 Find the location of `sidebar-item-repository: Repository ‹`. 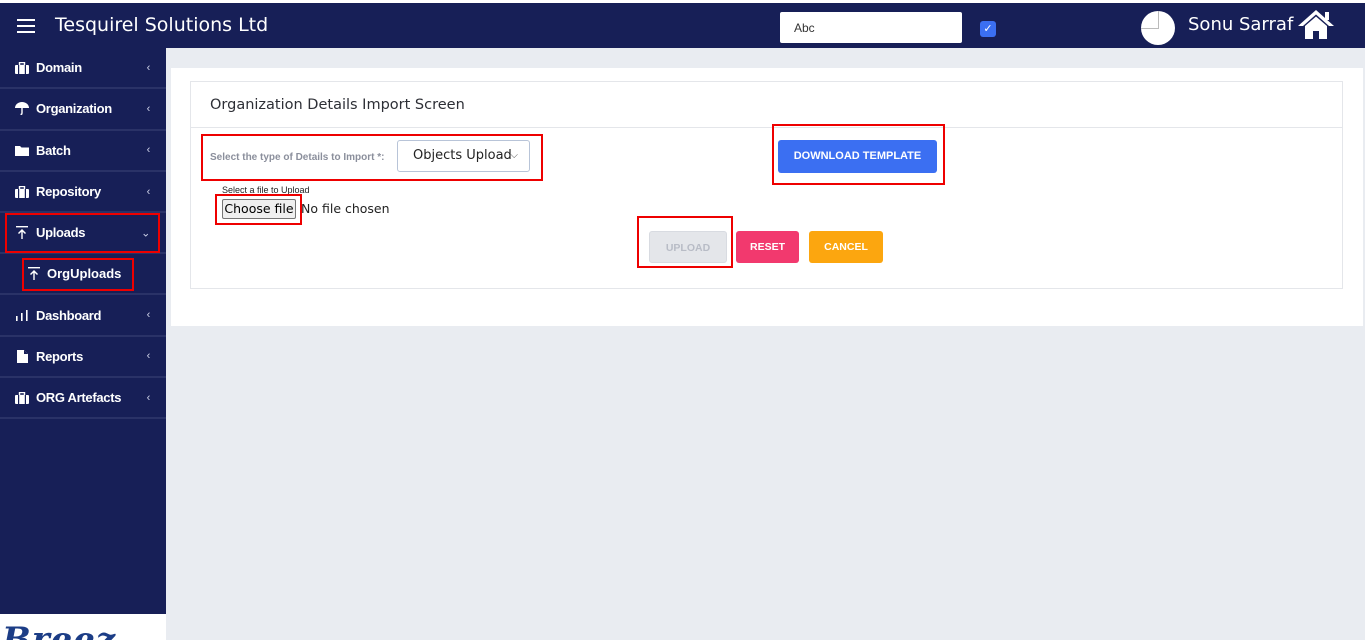

sidebar-item-repository: Repository ‹ is located at coordinates (83, 193).